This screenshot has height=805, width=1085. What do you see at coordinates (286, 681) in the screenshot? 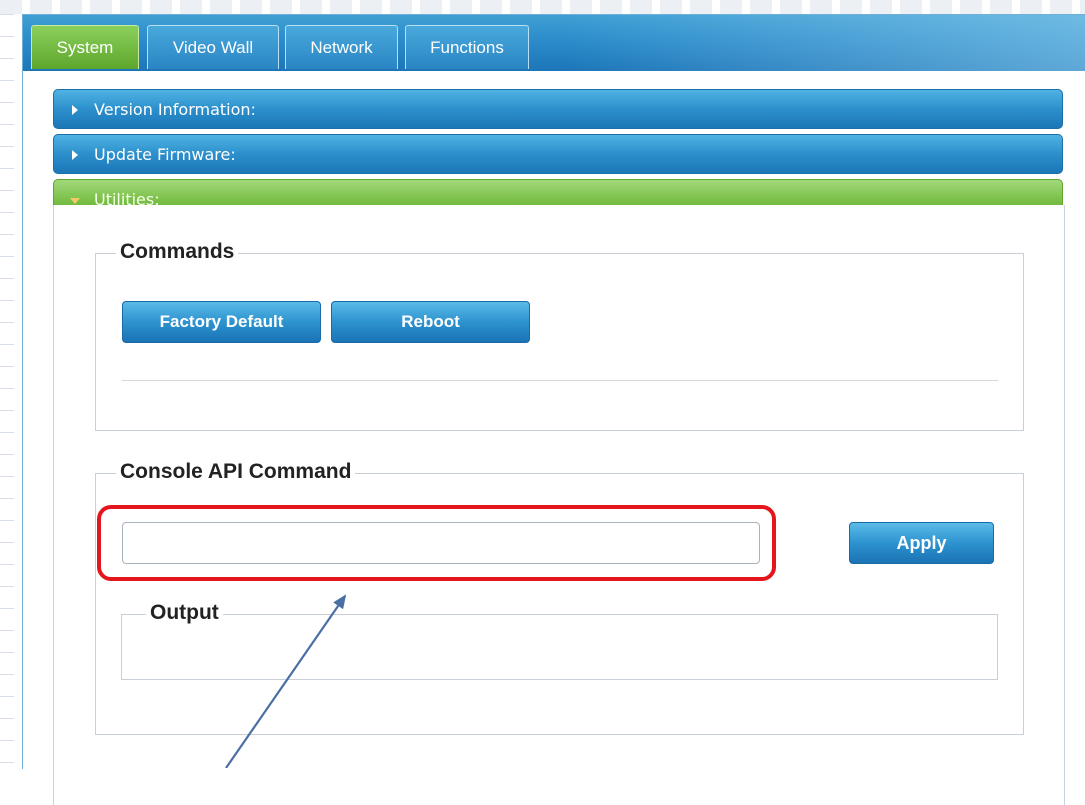
I see `annotation-arrow` at bounding box center [286, 681].